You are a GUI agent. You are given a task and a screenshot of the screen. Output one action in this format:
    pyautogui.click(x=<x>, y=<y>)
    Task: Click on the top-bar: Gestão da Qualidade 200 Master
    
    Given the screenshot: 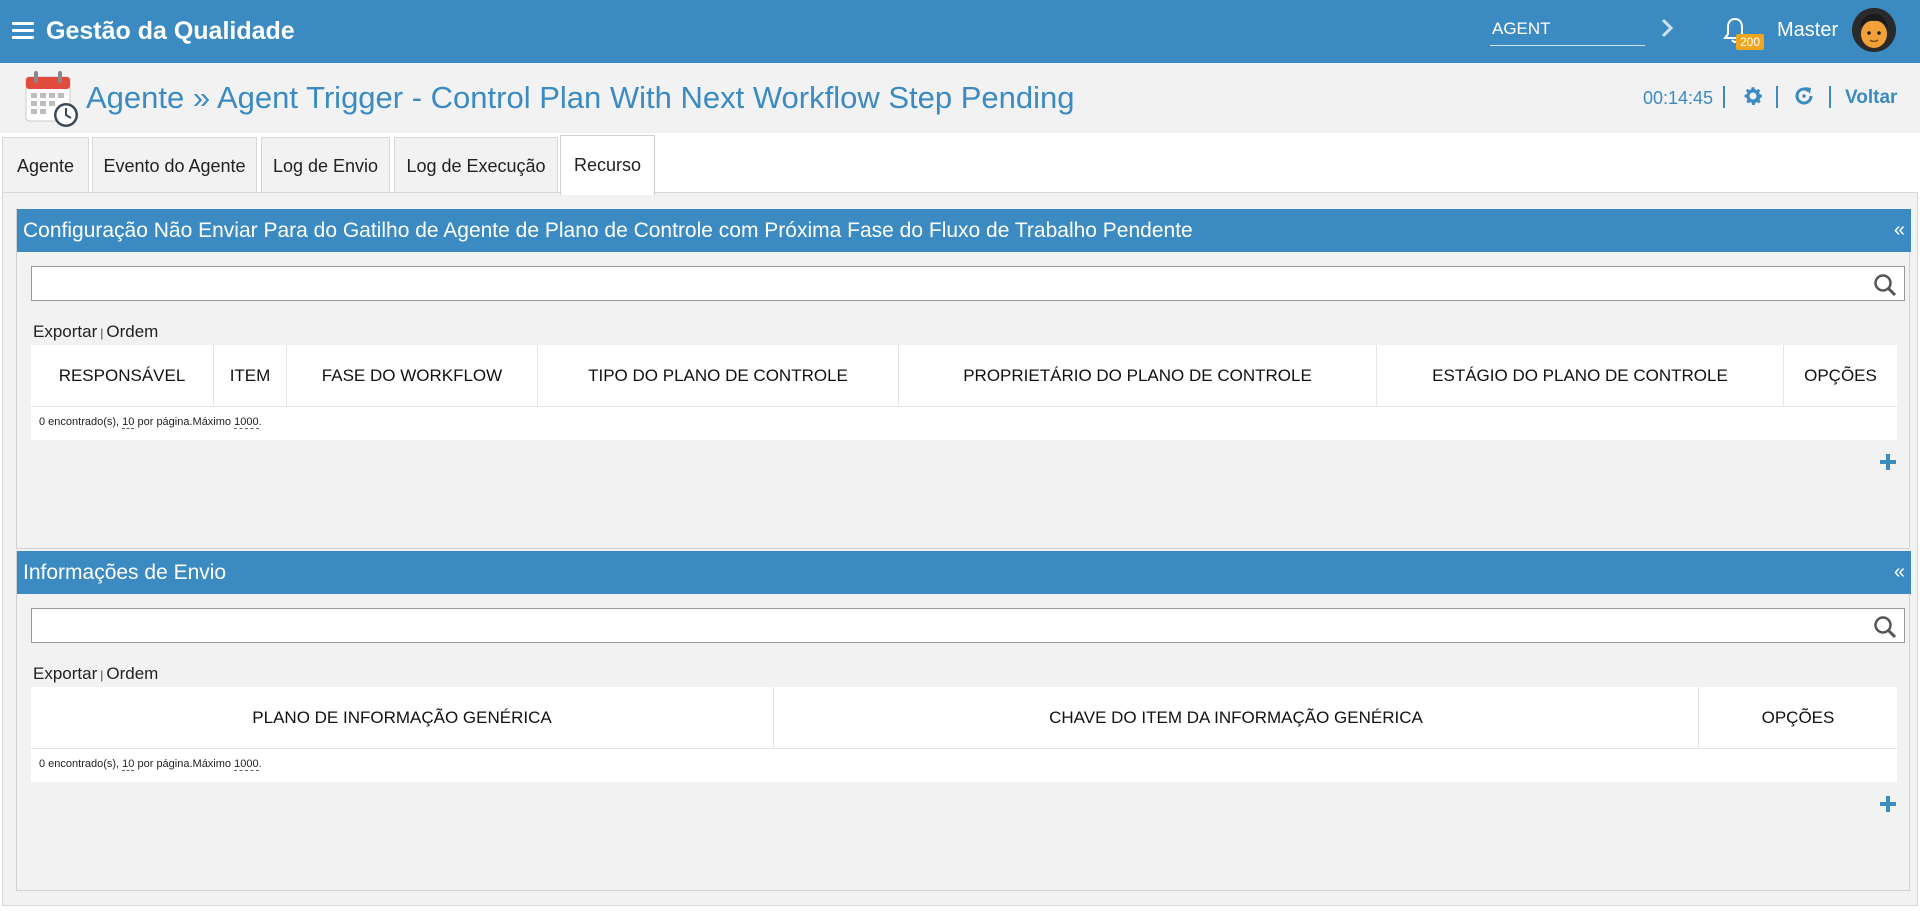 What is the action you would take?
    pyautogui.click(x=960, y=31)
    